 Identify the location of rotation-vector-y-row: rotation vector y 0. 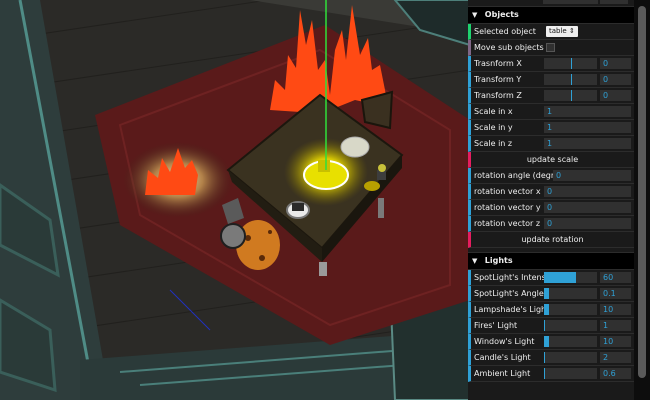
(551, 208).